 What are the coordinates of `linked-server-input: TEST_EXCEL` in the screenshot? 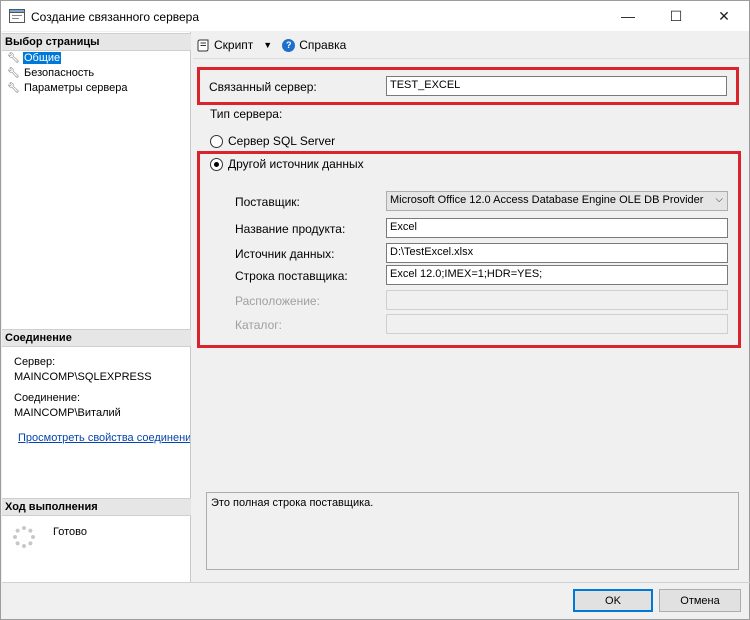 It's located at (556, 86).